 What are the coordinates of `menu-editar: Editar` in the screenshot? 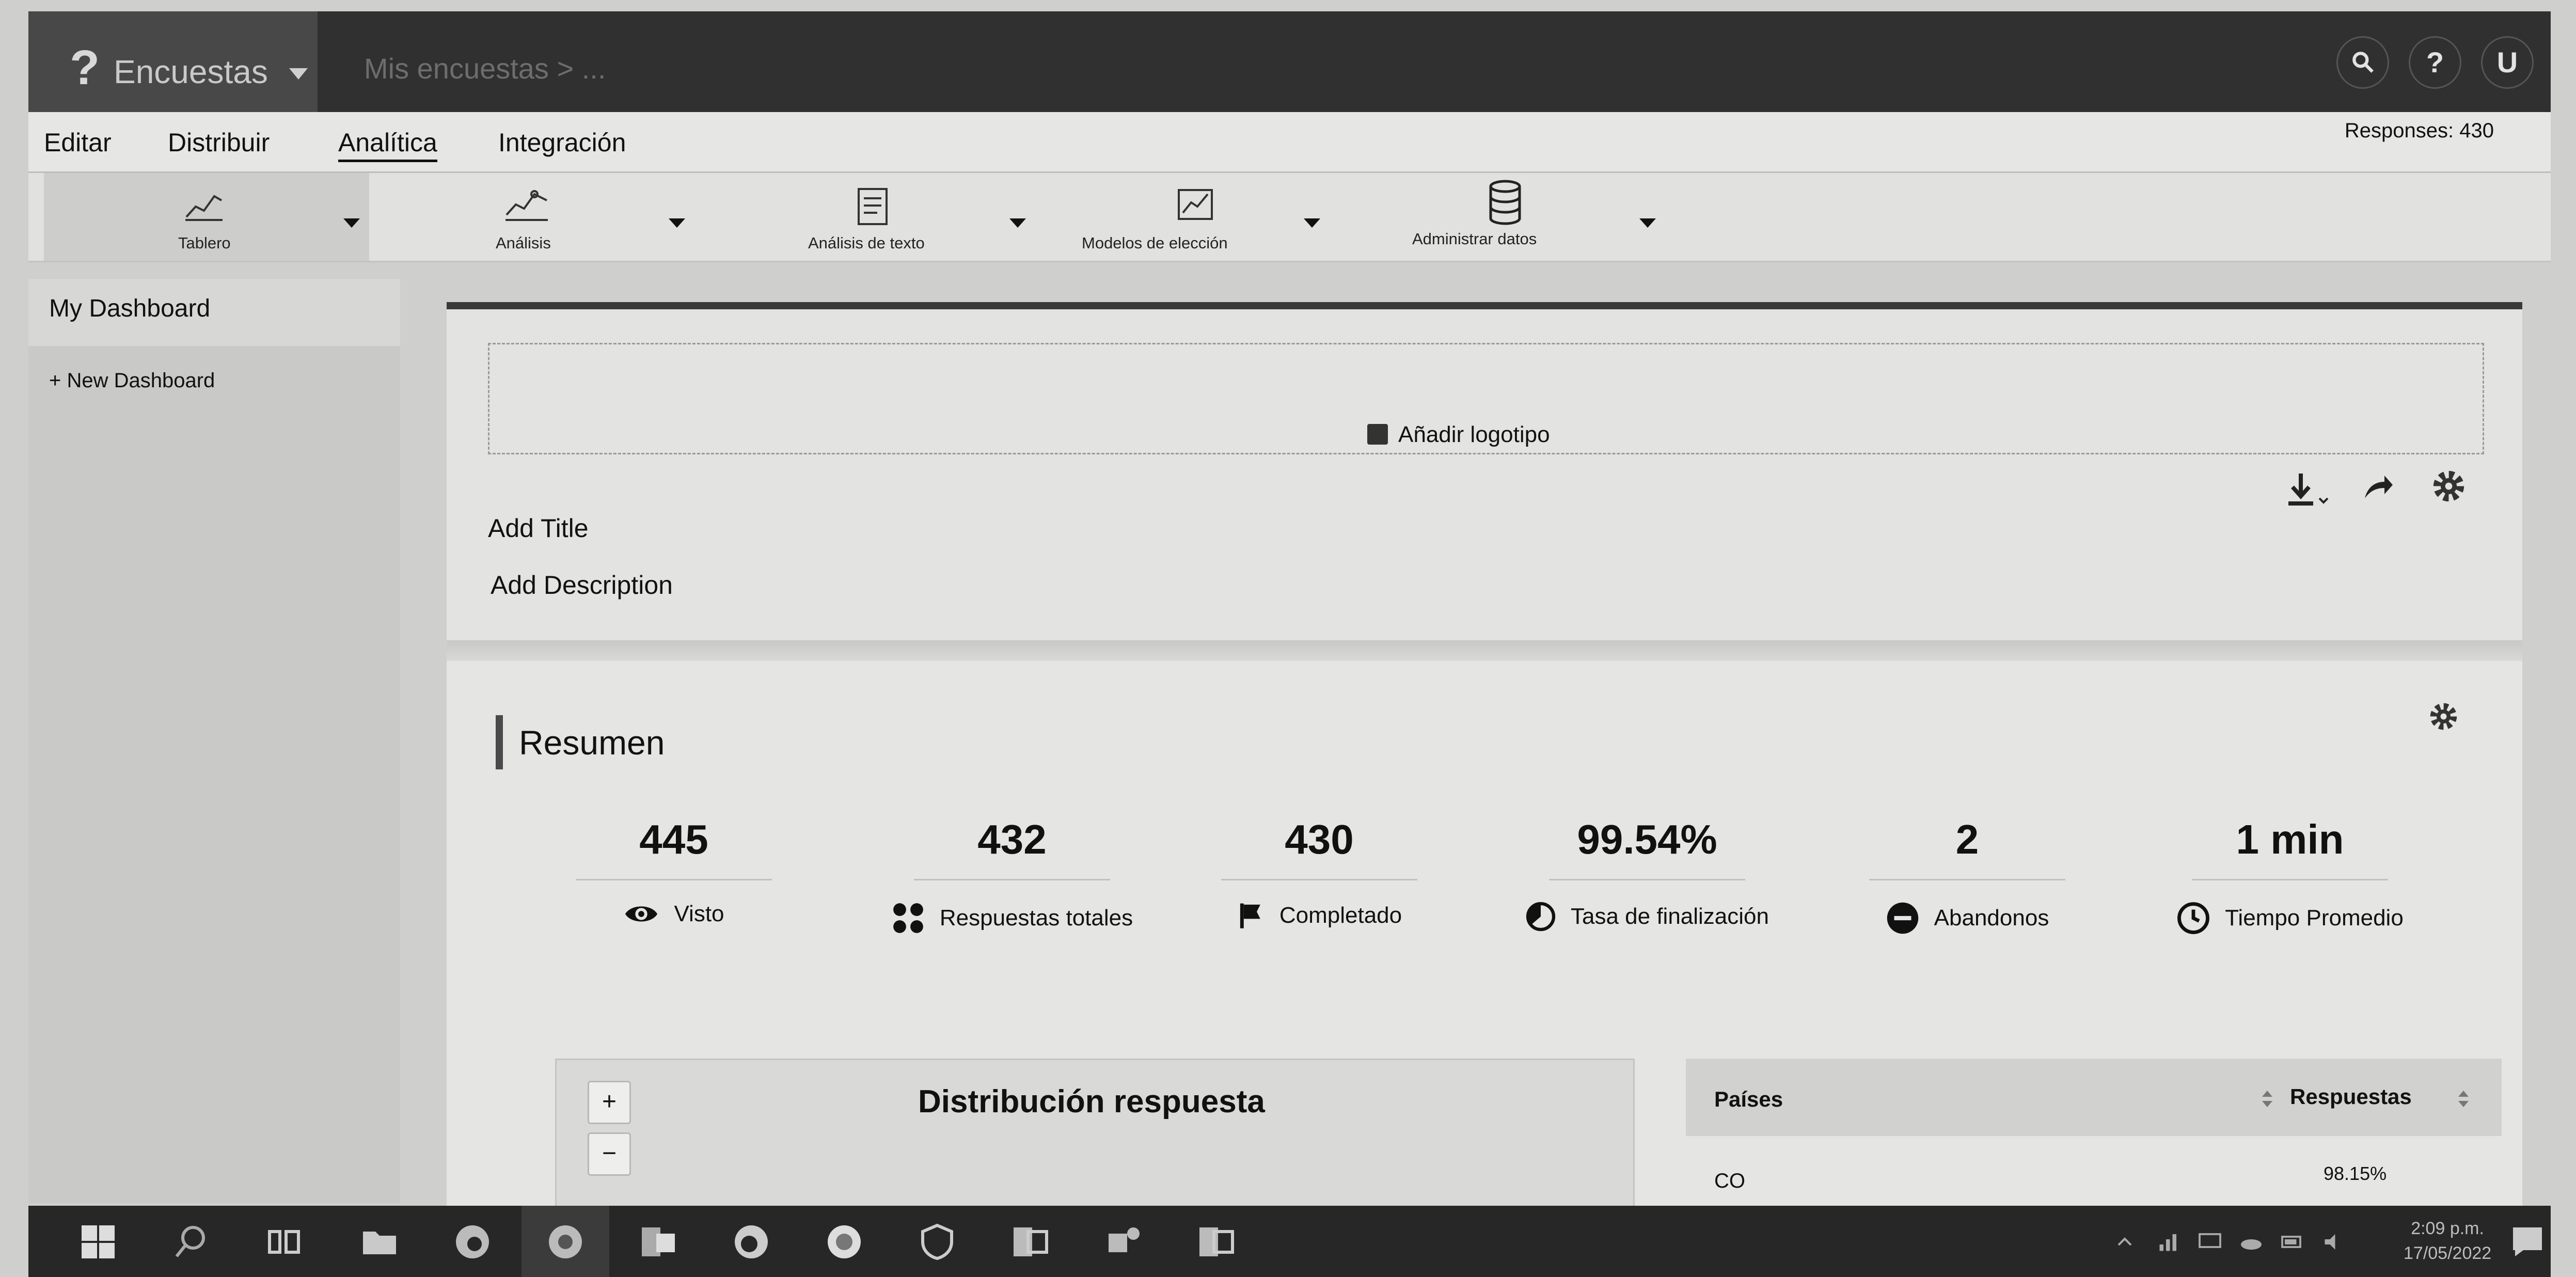 It's located at (78, 143).